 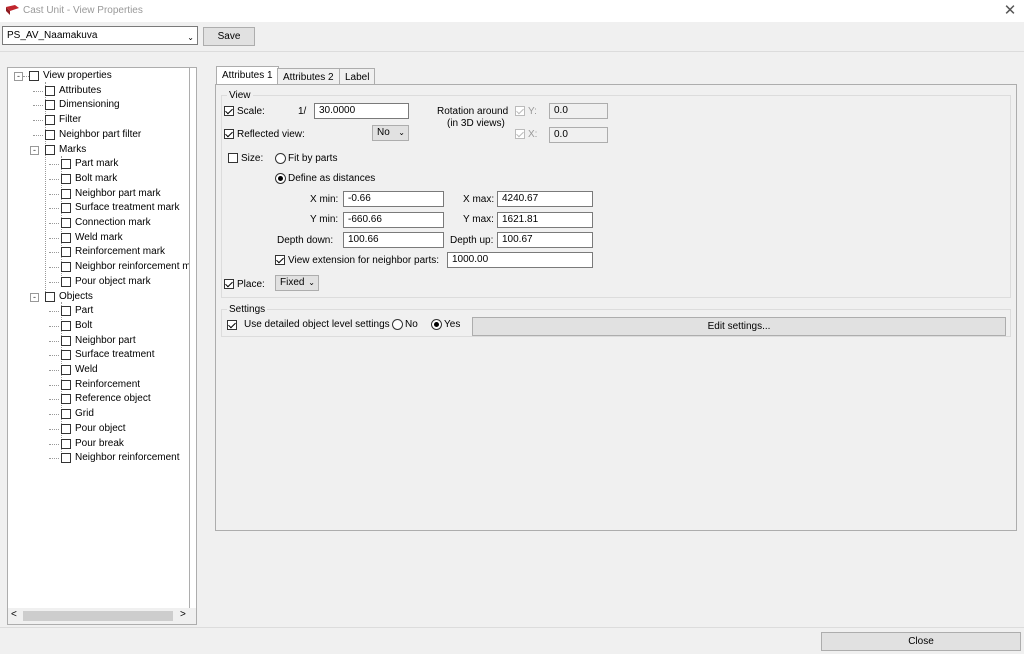 What do you see at coordinates (280, 178) in the screenshot?
I see `define-distances-radio` at bounding box center [280, 178].